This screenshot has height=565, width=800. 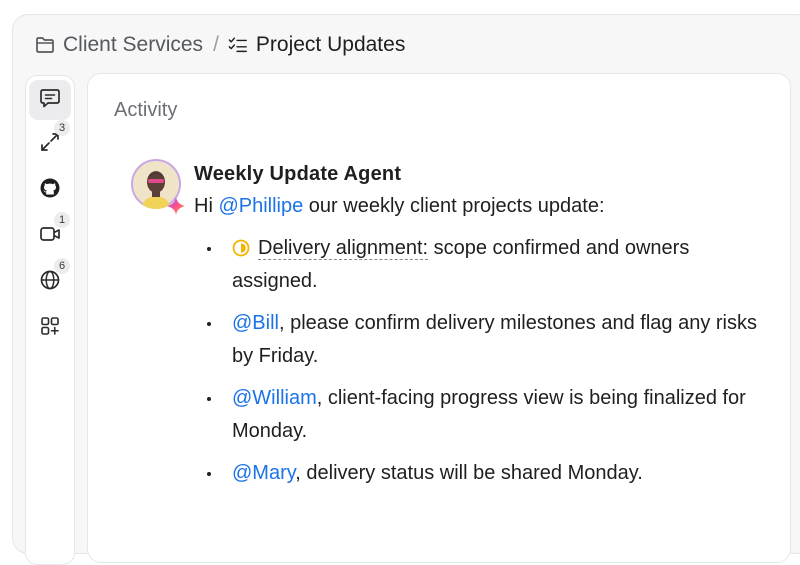 I want to click on rail-comments-button, so click(x=50, y=100).